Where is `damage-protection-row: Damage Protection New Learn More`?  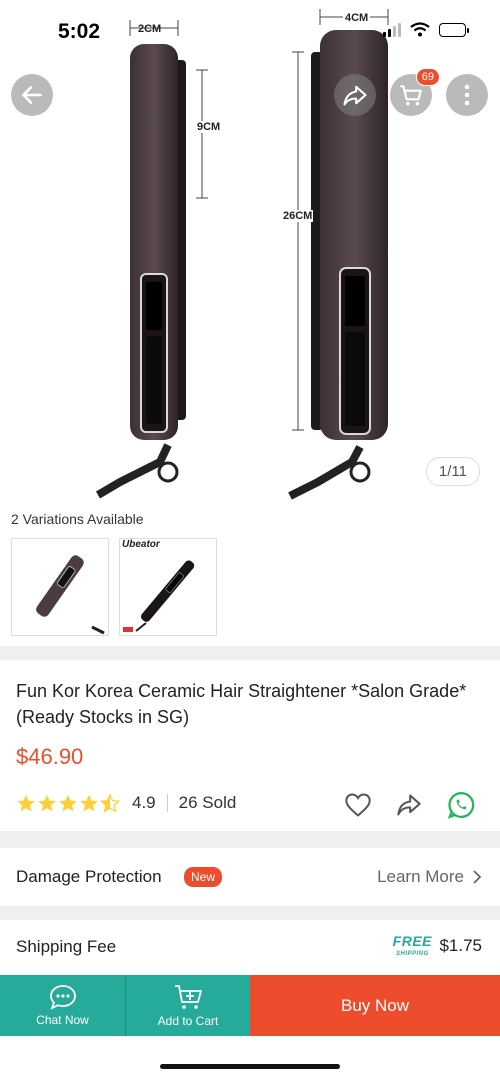
damage-protection-row: Damage Protection New Learn More is located at coordinates (250, 877).